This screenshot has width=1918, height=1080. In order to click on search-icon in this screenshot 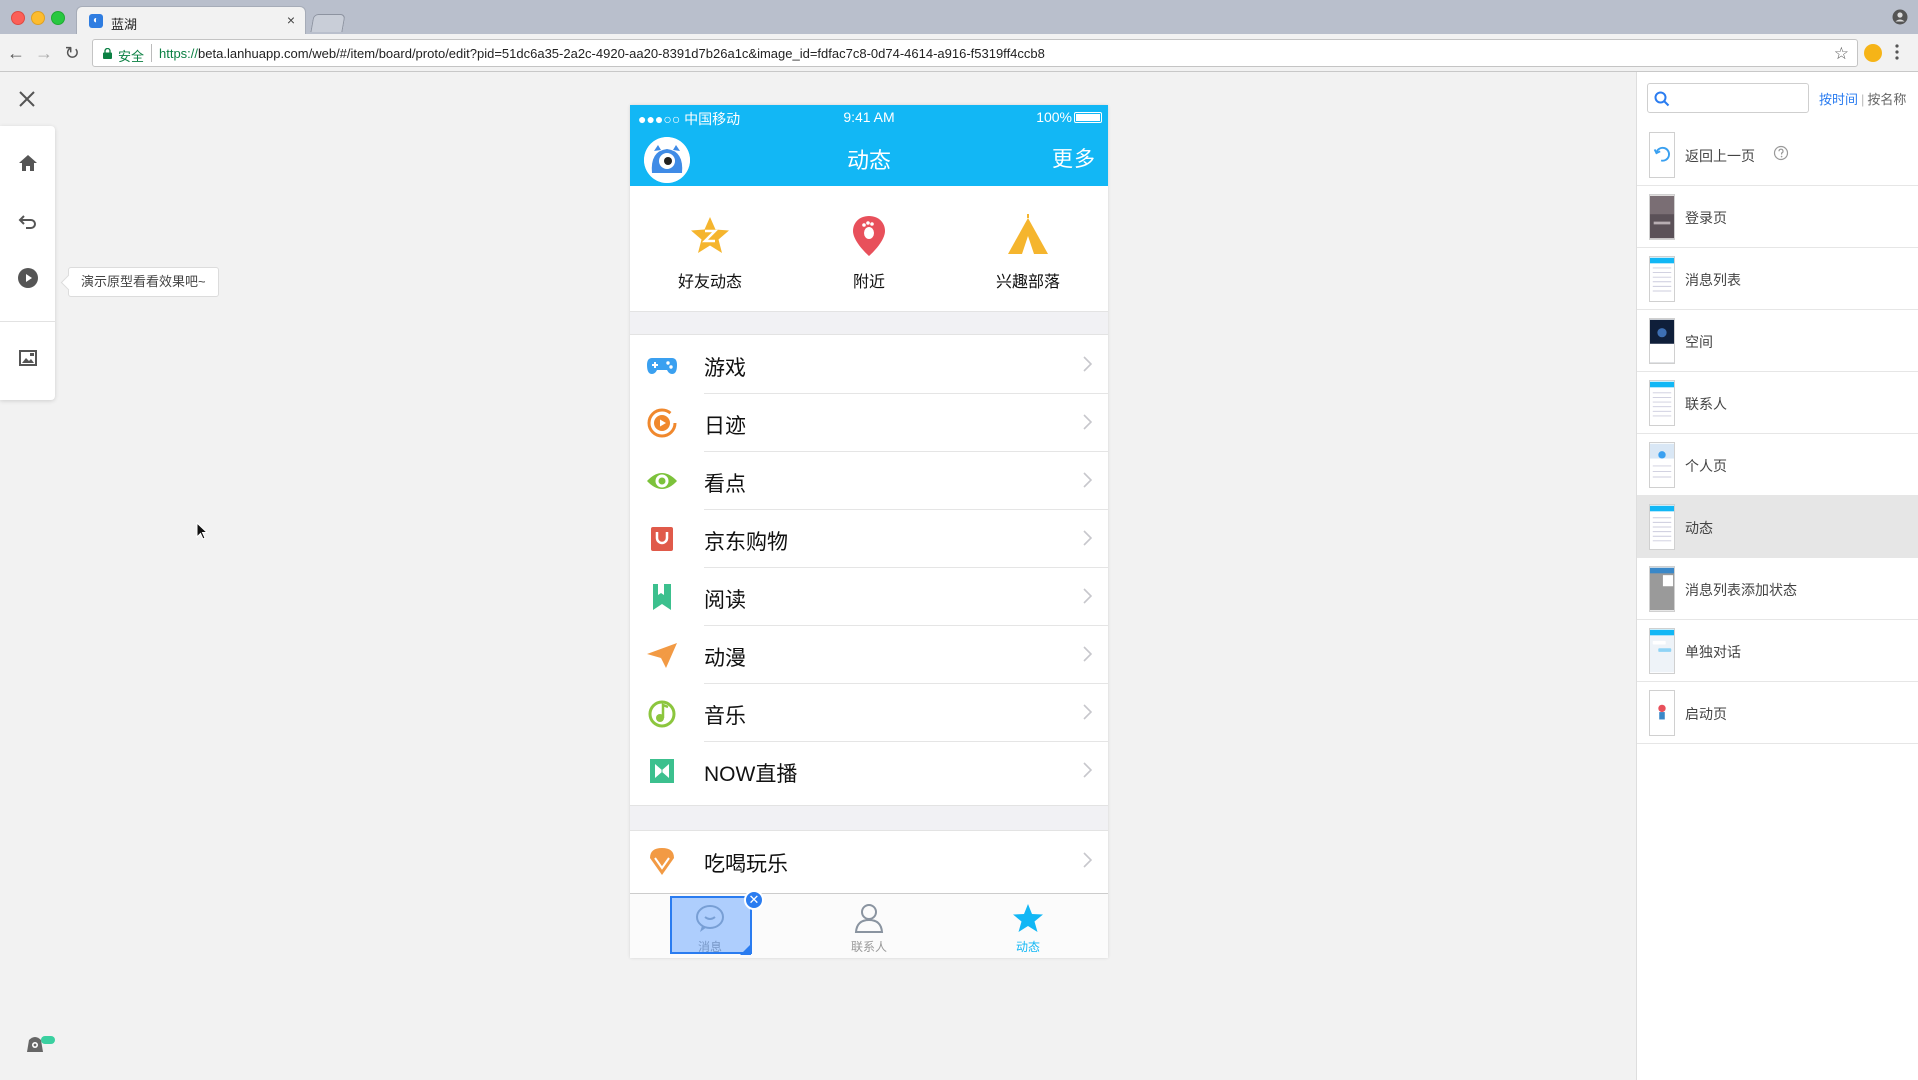, I will do `click(1662, 99)`.